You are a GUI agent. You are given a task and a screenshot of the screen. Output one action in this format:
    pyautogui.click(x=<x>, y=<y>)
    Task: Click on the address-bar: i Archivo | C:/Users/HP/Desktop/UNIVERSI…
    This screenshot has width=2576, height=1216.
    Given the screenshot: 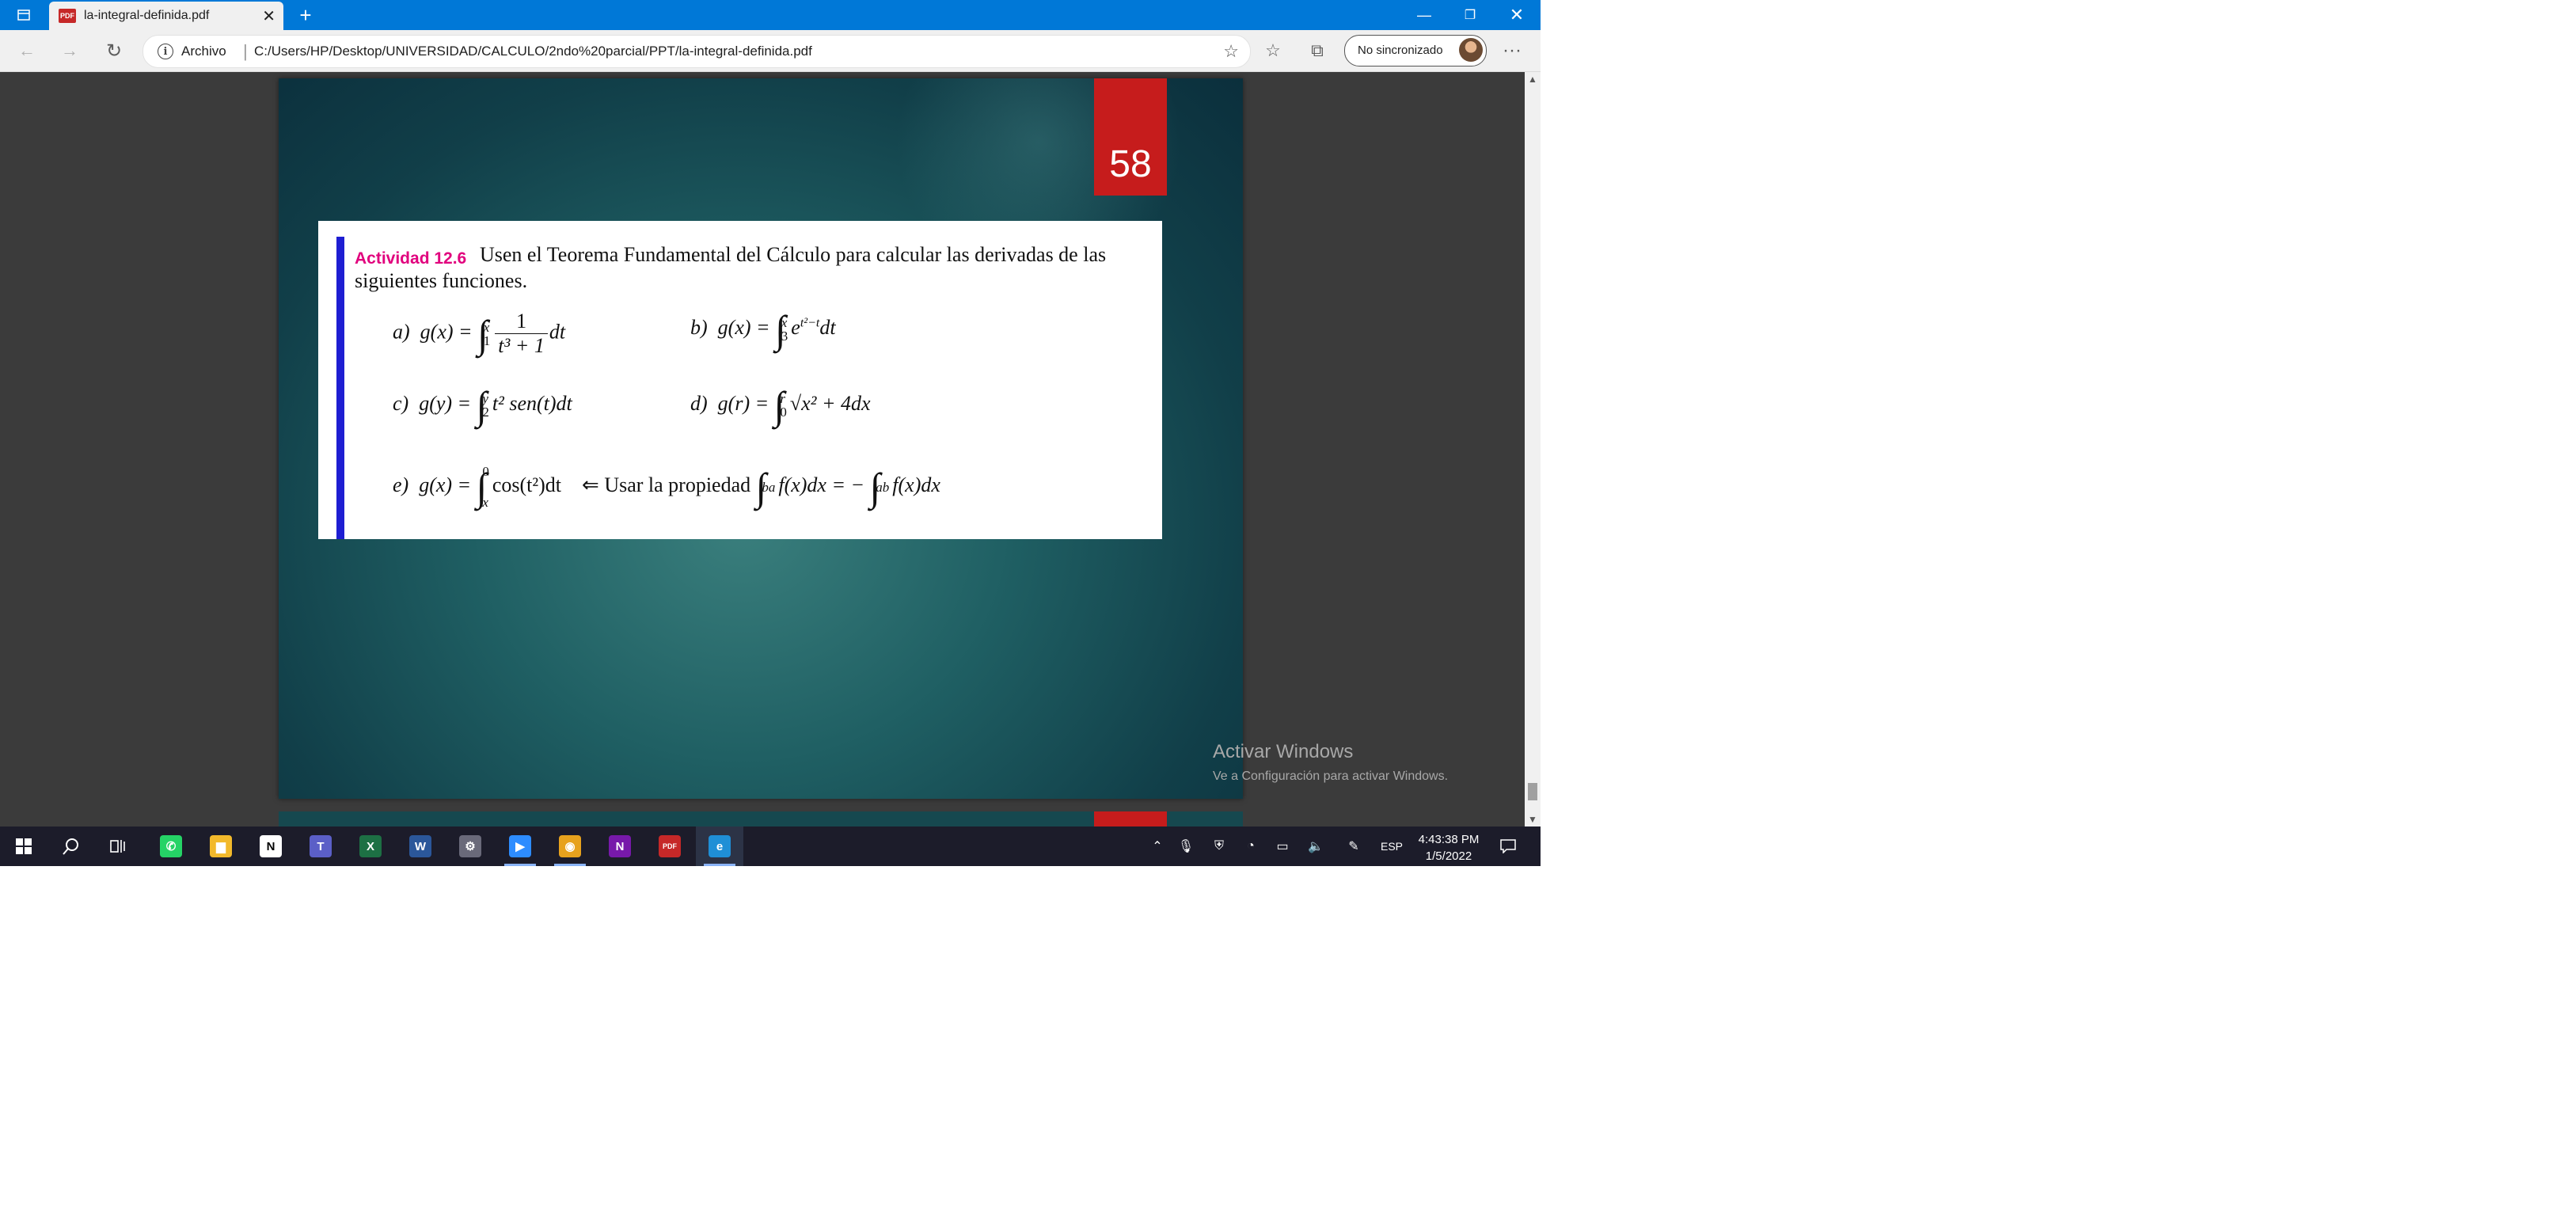 What is the action you would take?
    pyautogui.click(x=697, y=51)
    